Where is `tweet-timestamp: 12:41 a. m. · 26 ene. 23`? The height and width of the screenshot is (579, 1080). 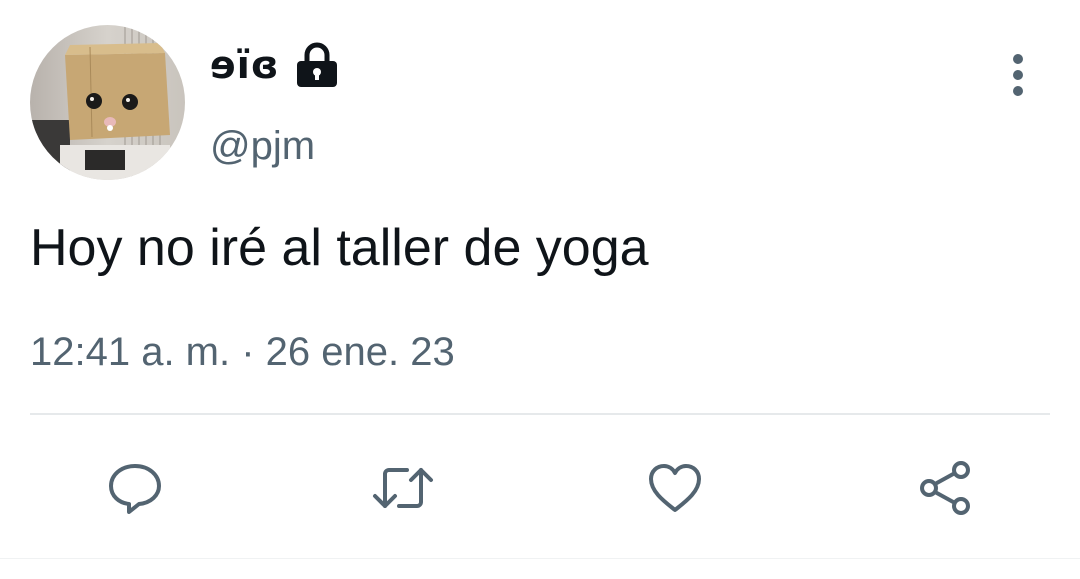
tweet-timestamp: 12:41 a. m. · 26 ene. 23 is located at coordinates (242, 352).